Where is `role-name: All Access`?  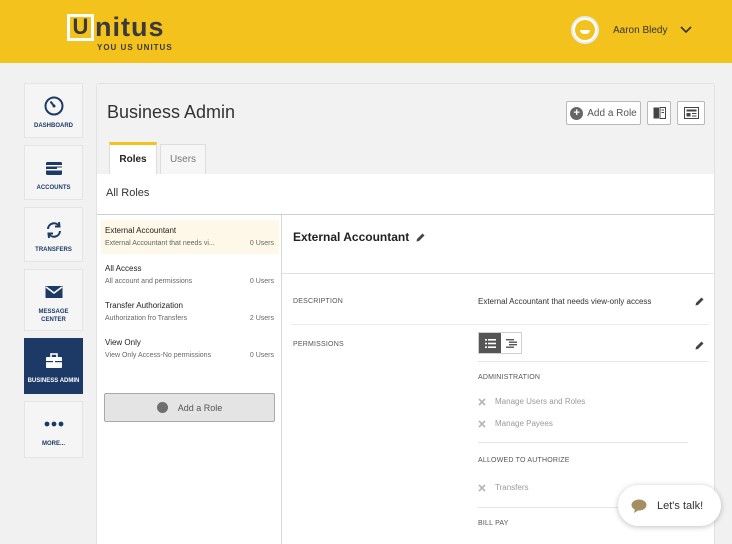
role-name: All Access is located at coordinates (123, 268).